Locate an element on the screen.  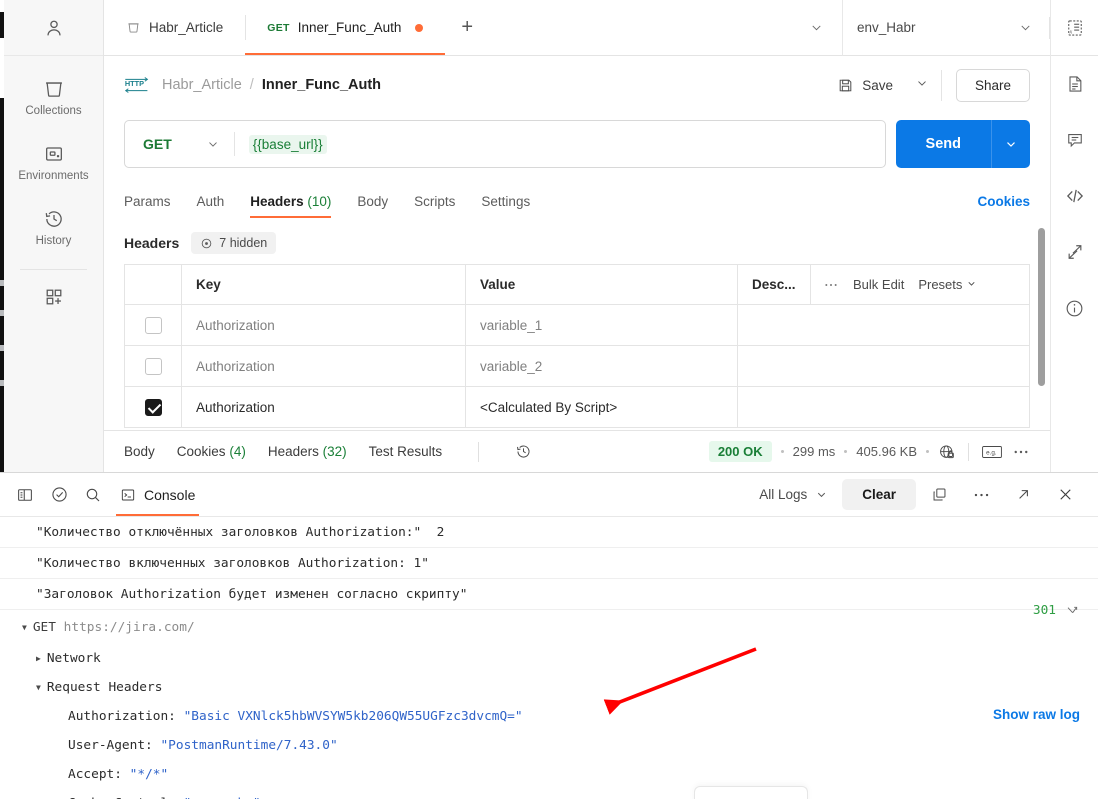
tab-headers: Headers (10) is located at coordinates (291, 206).